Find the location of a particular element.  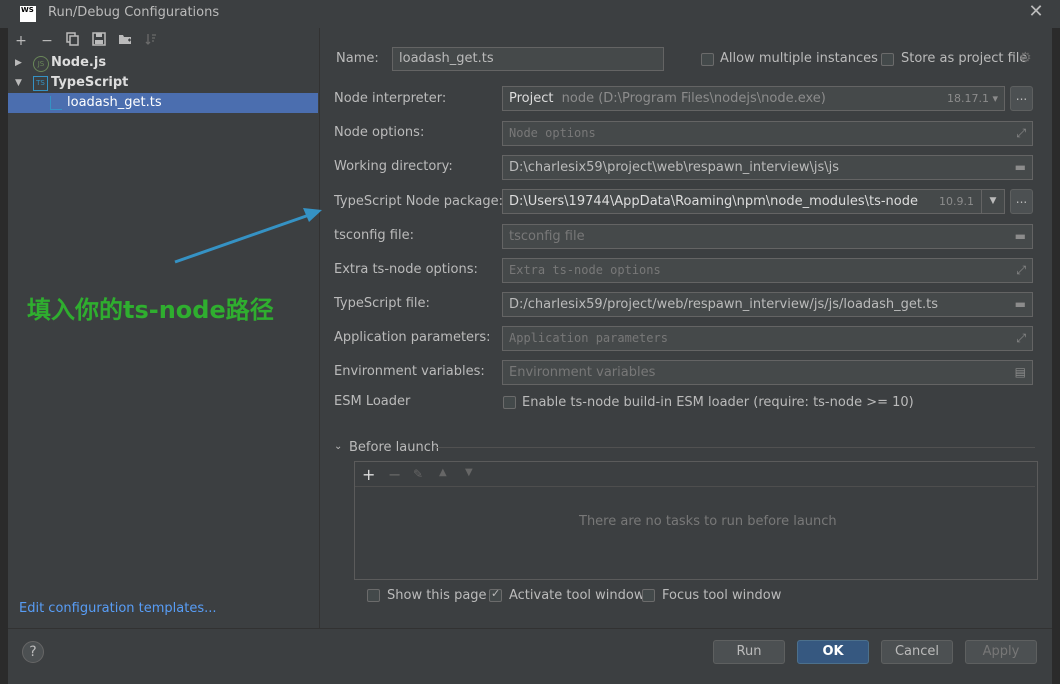

tsconfig-label: tsconfig file: is located at coordinates (374, 235).